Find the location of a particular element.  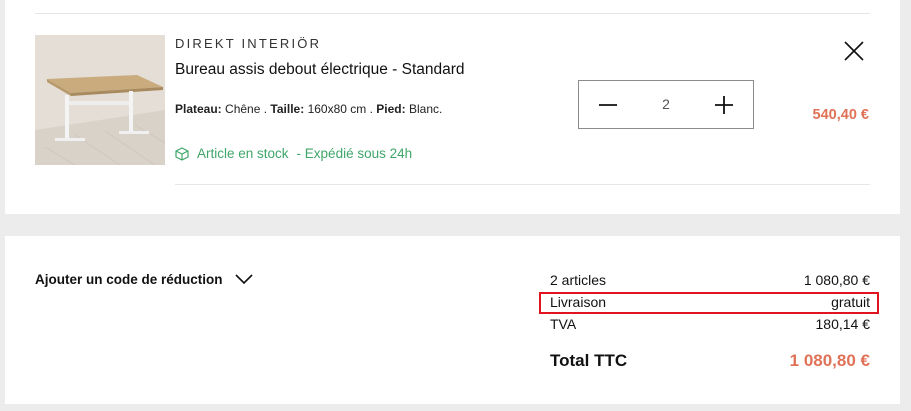

promo-code-label: Ajouter un code de réduction is located at coordinates (129, 279).